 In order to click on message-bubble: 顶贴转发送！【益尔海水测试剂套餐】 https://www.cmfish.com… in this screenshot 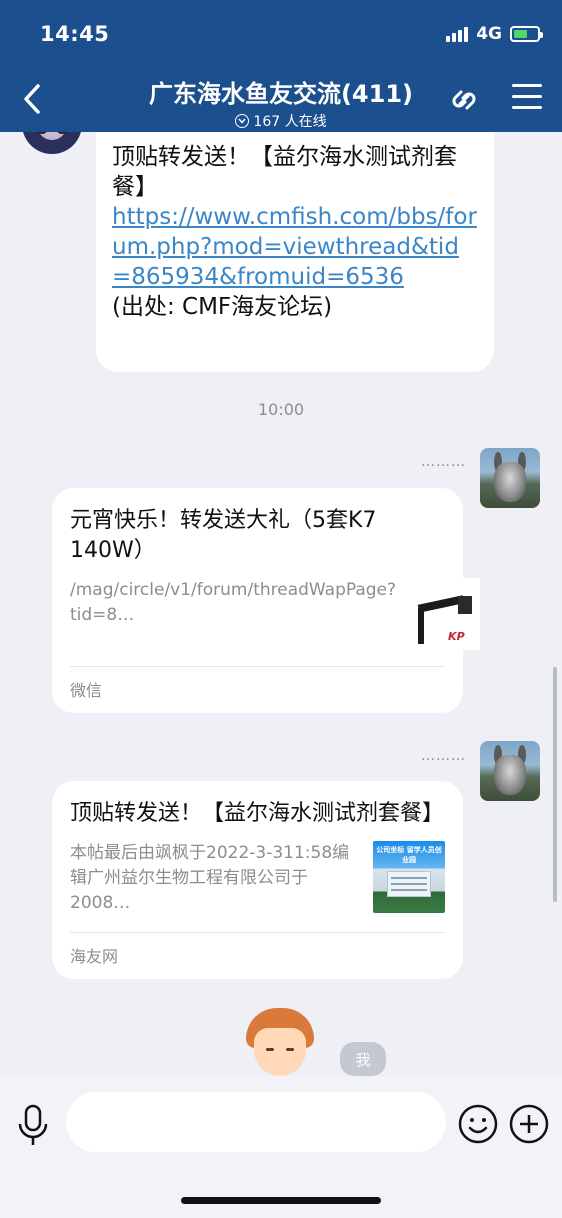, I will do `click(295, 252)`.